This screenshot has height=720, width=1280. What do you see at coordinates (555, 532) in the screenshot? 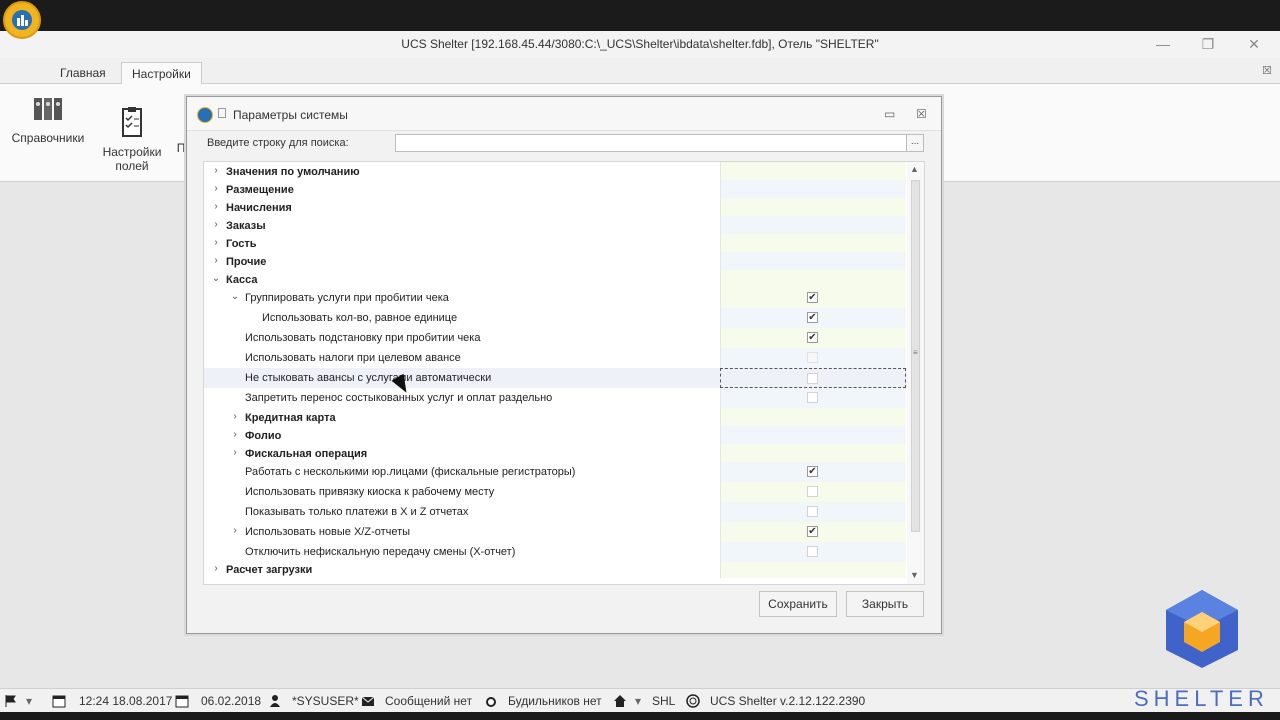
I see `settings-row: › Использовать новые X/Z-отчеты ✔` at bounding box center [555, 532].